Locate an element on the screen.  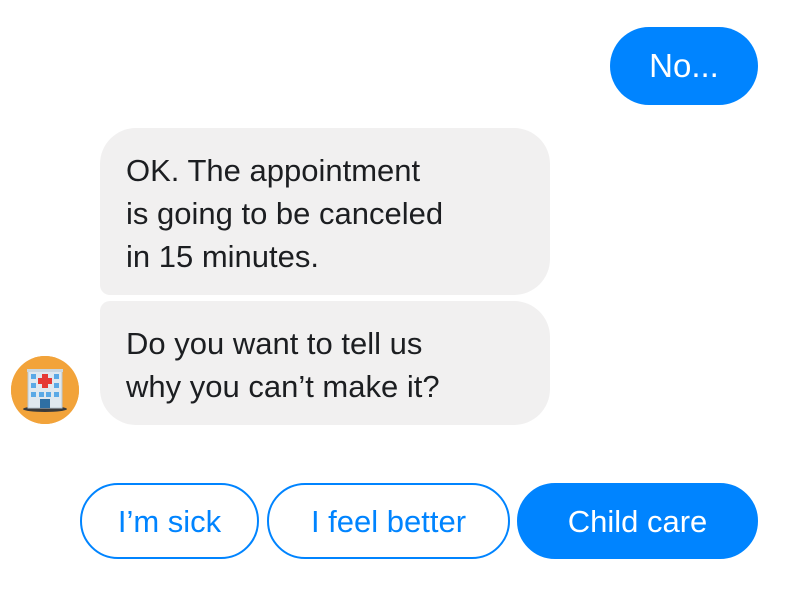
bot-avatar is located at coordinates (45, 390).